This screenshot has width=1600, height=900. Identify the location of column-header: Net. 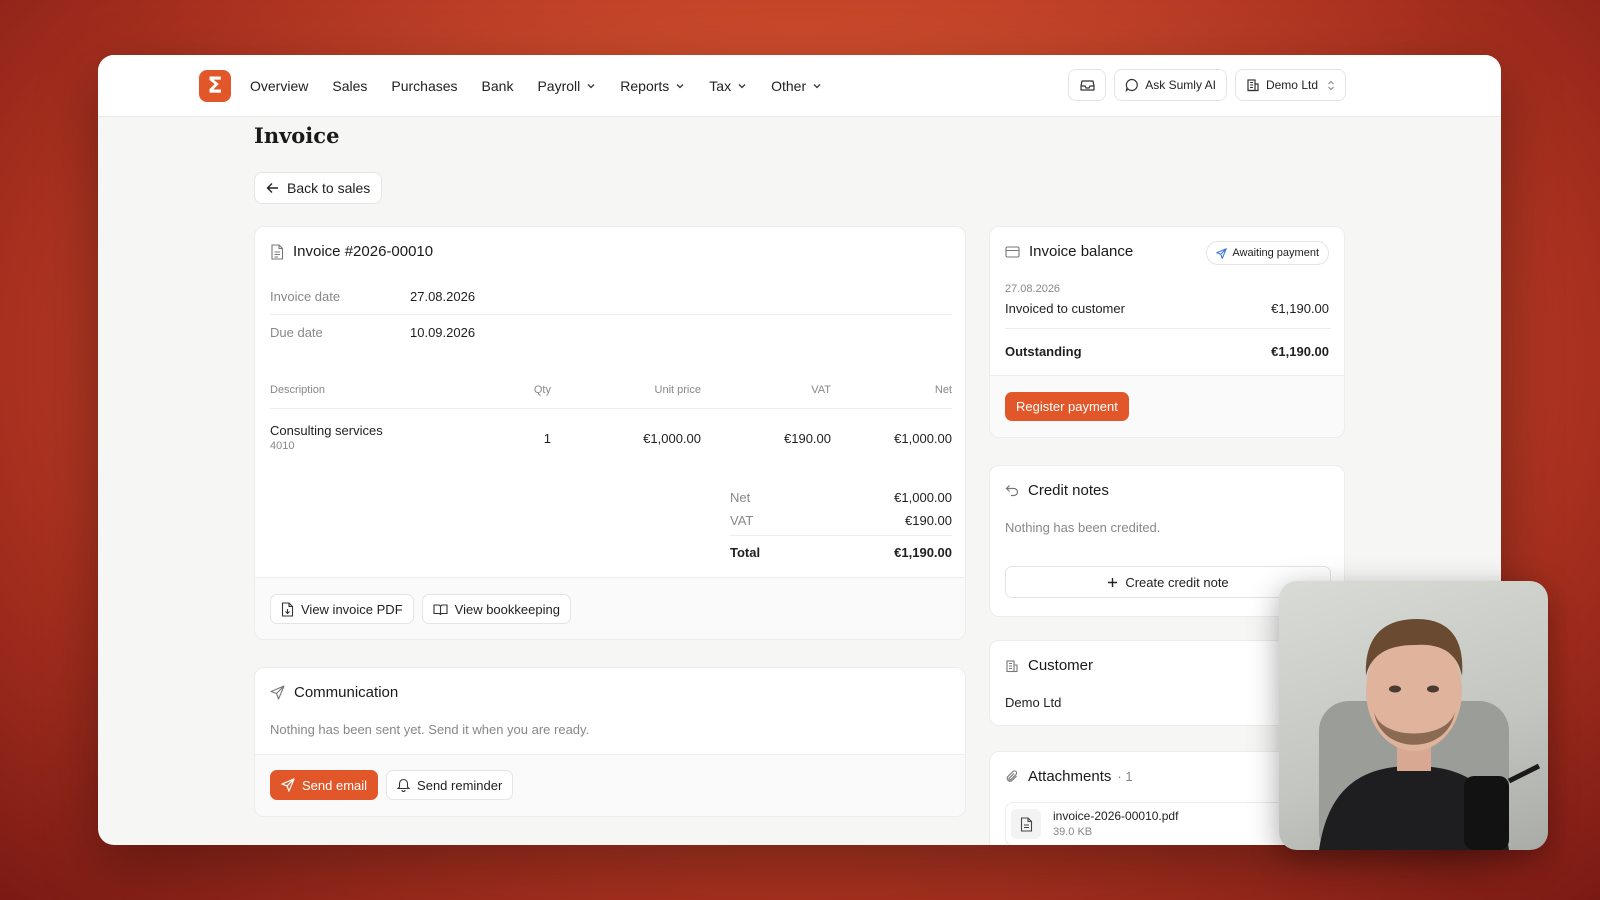
(943, 390).